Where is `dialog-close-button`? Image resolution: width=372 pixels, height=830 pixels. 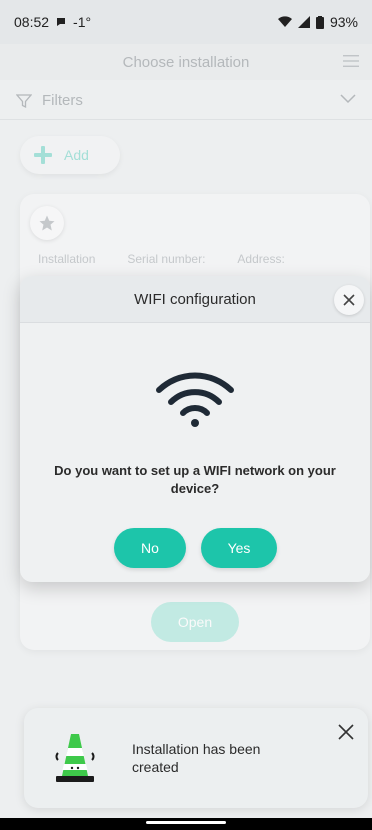
dialog-close-button is located at coordinates (349, 300).